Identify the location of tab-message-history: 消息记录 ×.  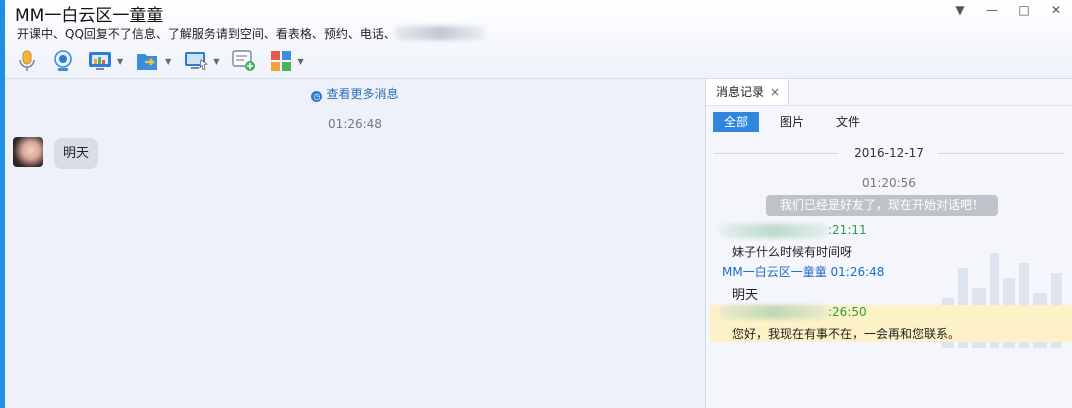
(748, 92).